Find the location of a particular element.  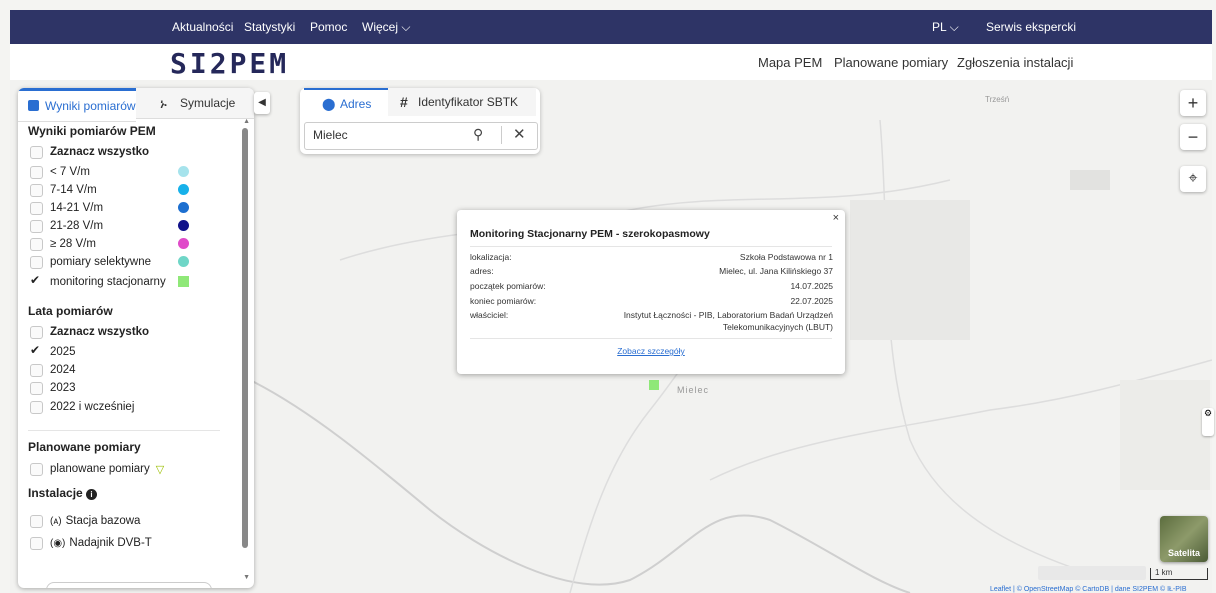

nav-planowane-pomiary: Planowane pomiary is located at coordinates (891, 62).